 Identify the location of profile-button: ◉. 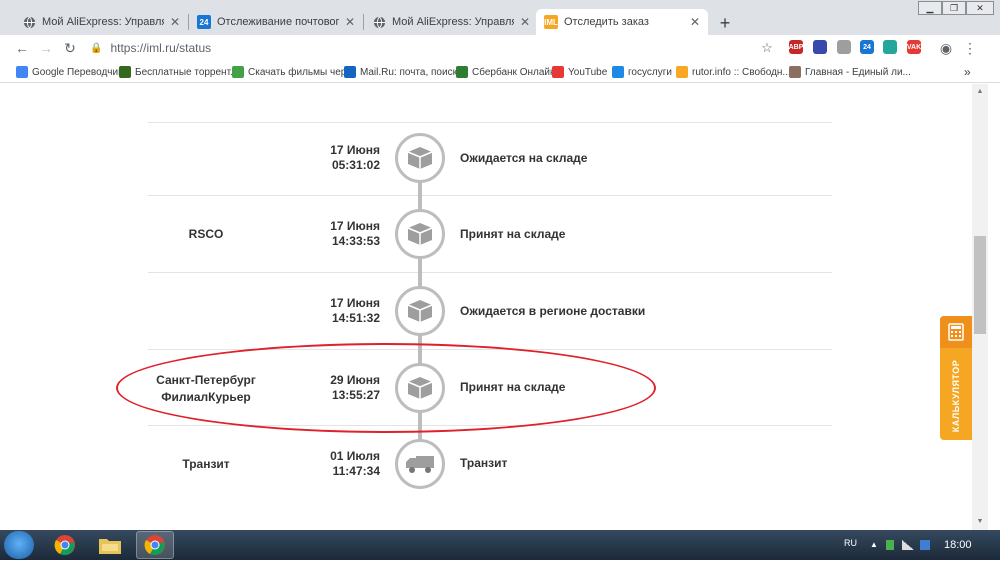
(946, 48).